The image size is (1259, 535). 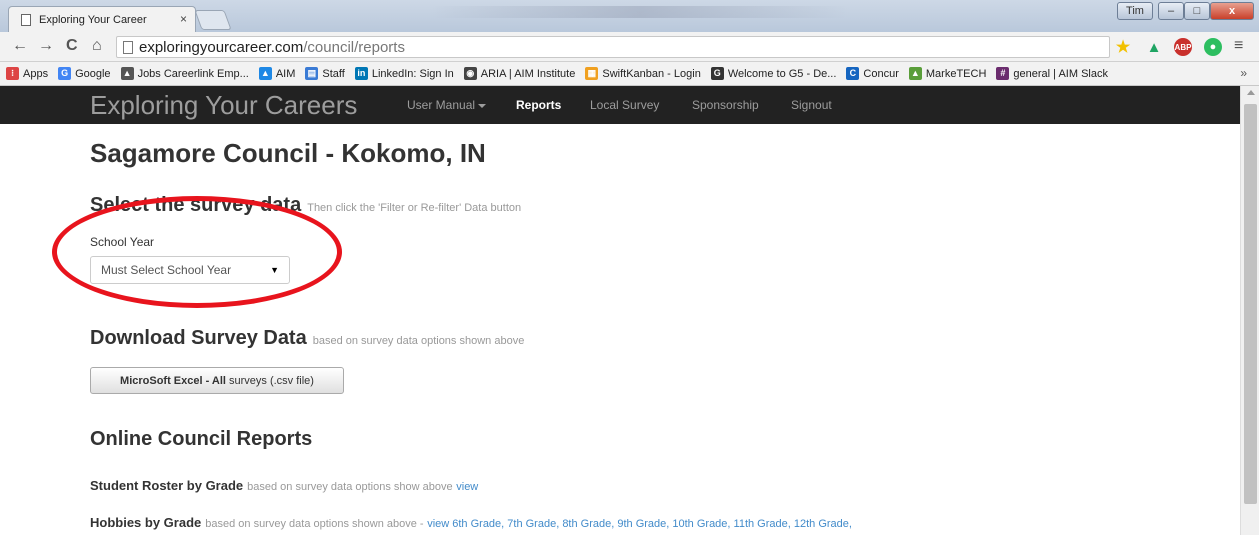 I want to click on bookmark-star-icon: ★, so click(x=1123, y=47).